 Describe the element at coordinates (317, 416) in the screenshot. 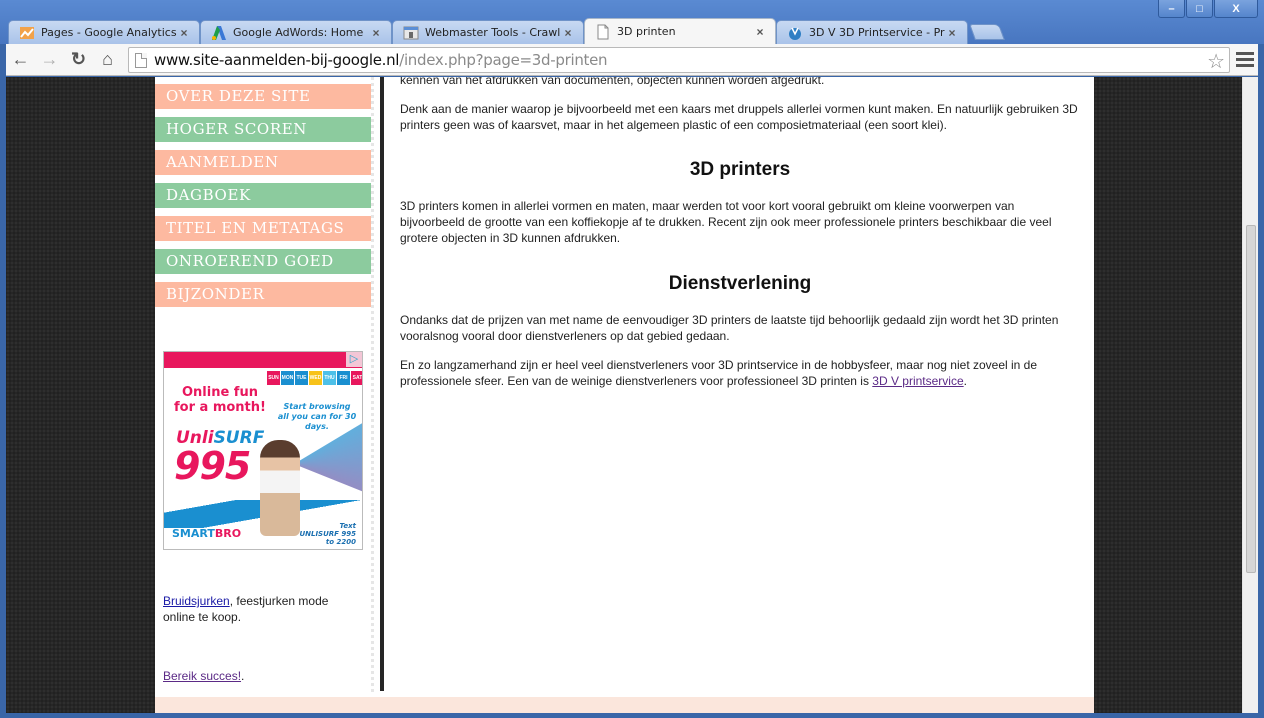

I see `ad-subline: Start browsing all you can for 30 days.` at that location.